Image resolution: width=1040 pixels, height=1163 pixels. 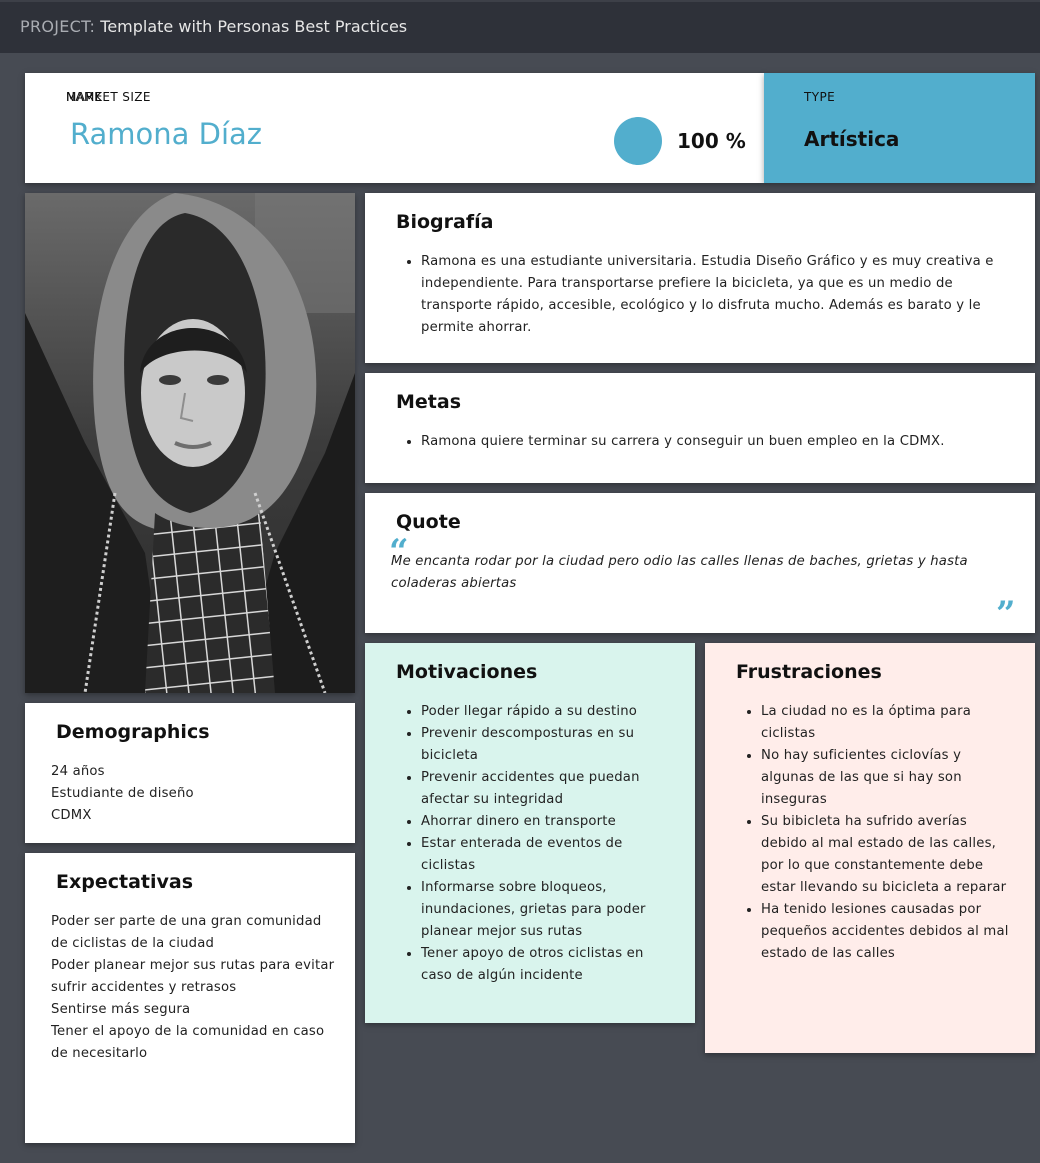 What do you see at coordinates (899, 128) in the screenshot?
I see `persona-type: TYPE Artística` at bounding box center [899, 128].